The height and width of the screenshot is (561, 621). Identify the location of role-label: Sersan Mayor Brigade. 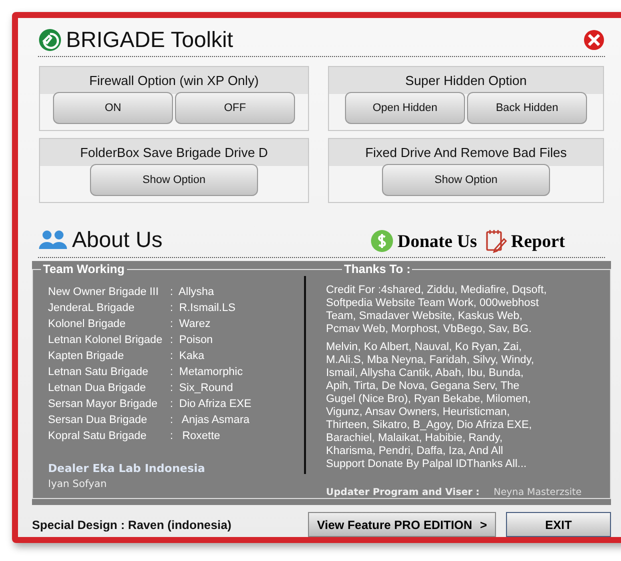
(103, 404).